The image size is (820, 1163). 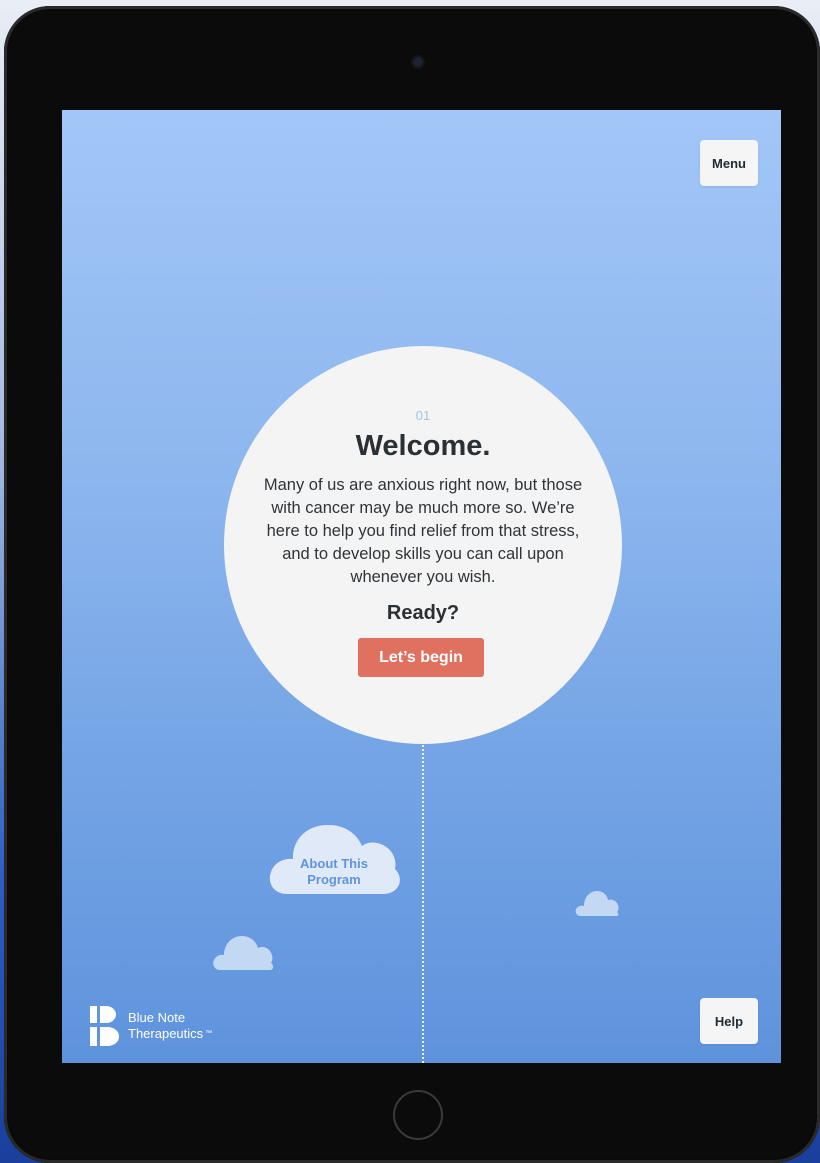 I want to click on help-button: Help, so click(x=729, y=1021).